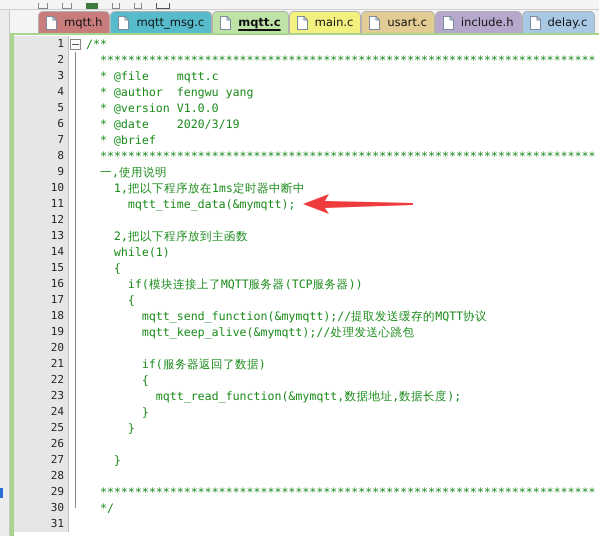 This screenshot has height=536, width=599. Describe the element at coordinates (478, 22) in the screenshot. I see `file-tab: include.h` at that location.